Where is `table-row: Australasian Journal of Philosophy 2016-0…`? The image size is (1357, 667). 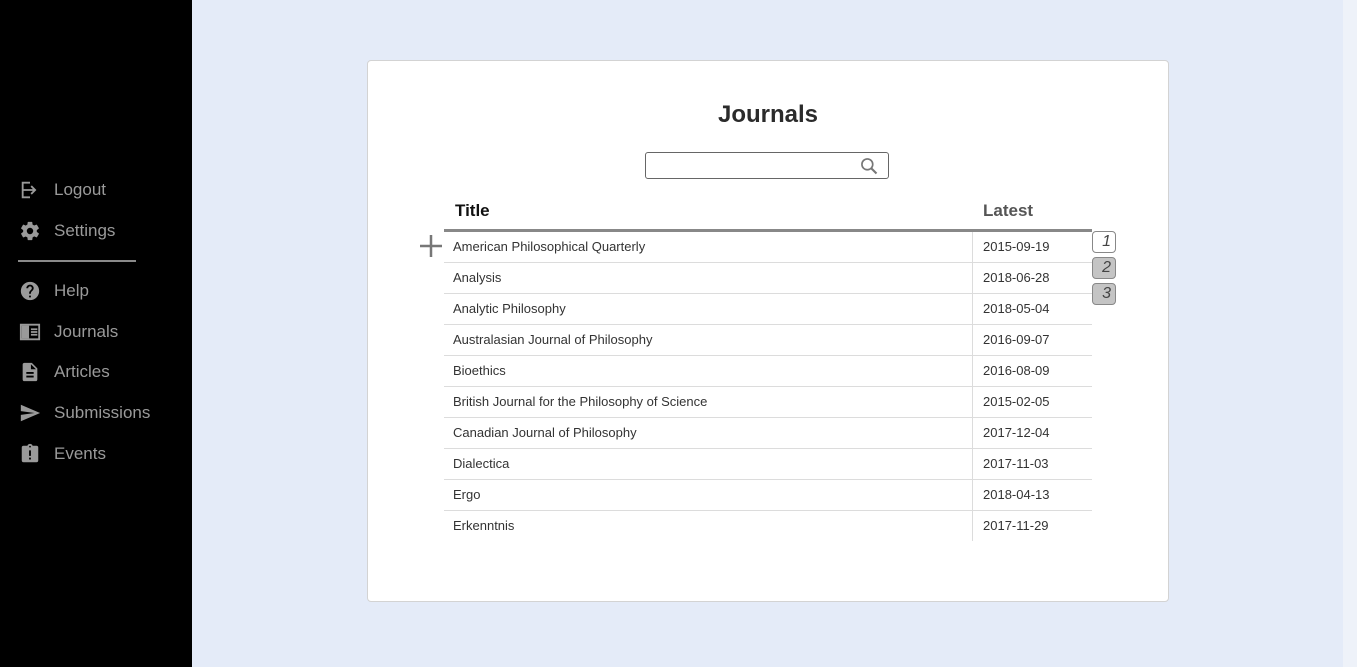
table-row: Australasian Journal of Philosophy 2016-0… is located at coordinates (768, 340).